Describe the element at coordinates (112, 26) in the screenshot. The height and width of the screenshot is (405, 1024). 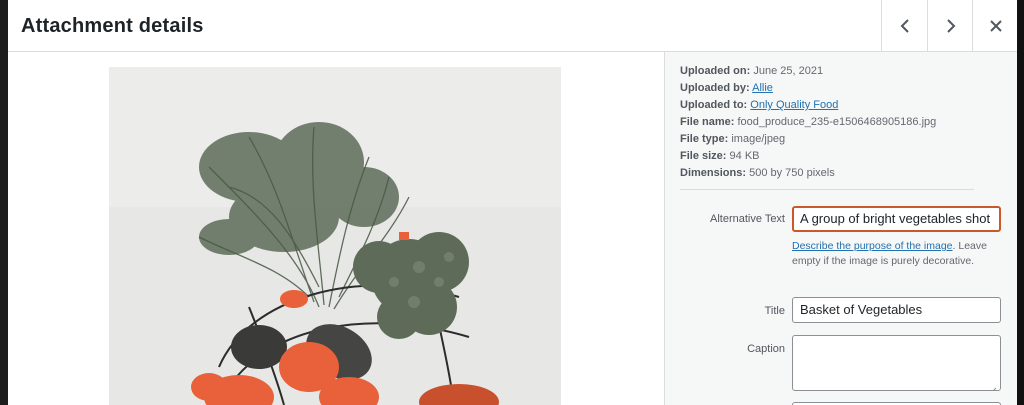
I see `modal-title: Attachment details` at that location.